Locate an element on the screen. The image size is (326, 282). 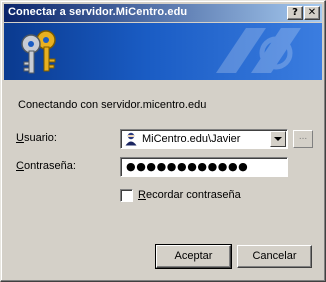
window-title: Conectar a servidor.MiCentro.edu is located at coordinates (98, 12).